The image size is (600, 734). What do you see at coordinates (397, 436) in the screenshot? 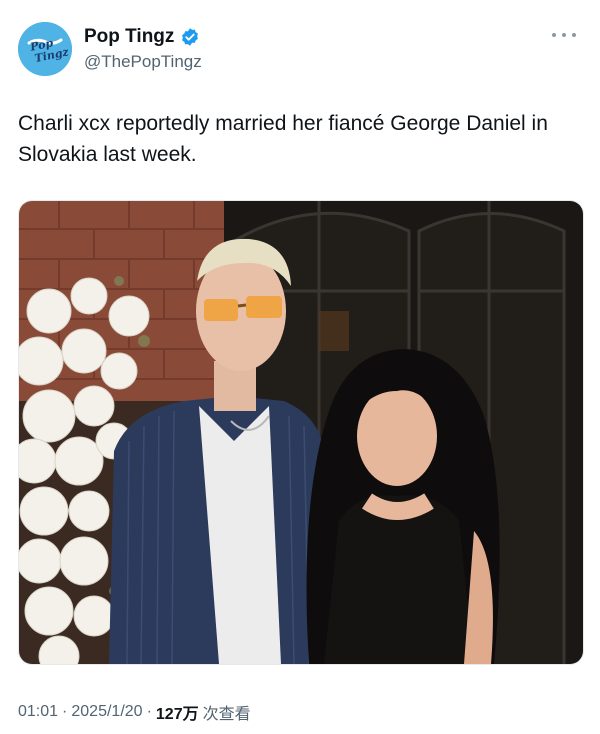
I see `woman-face` at bounding box center [397, 436].